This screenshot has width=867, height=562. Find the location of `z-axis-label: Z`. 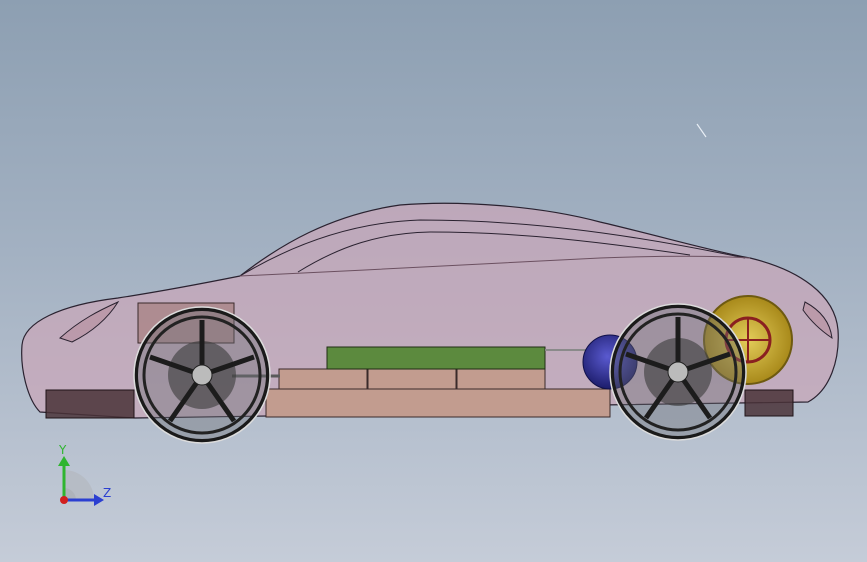

z-axis-label: Z is located at coordinates (107, 493).